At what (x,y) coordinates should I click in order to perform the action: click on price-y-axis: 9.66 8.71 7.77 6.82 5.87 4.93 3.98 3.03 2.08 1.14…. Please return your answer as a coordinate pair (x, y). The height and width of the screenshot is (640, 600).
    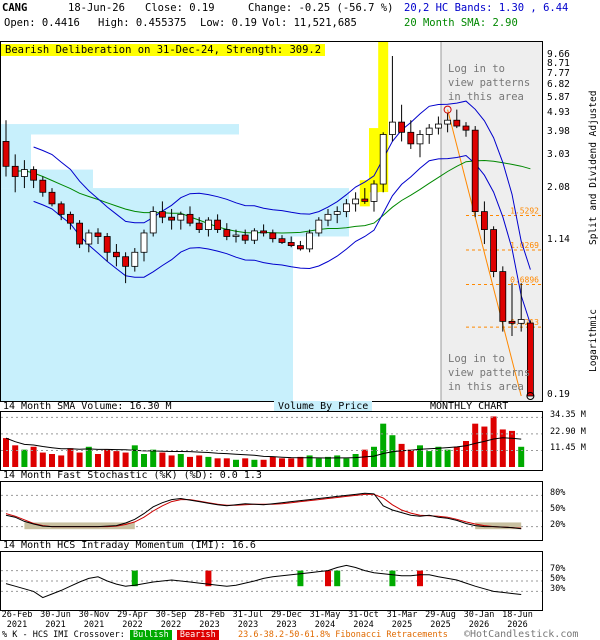
    Looking at the image, I should click on (567, 220).